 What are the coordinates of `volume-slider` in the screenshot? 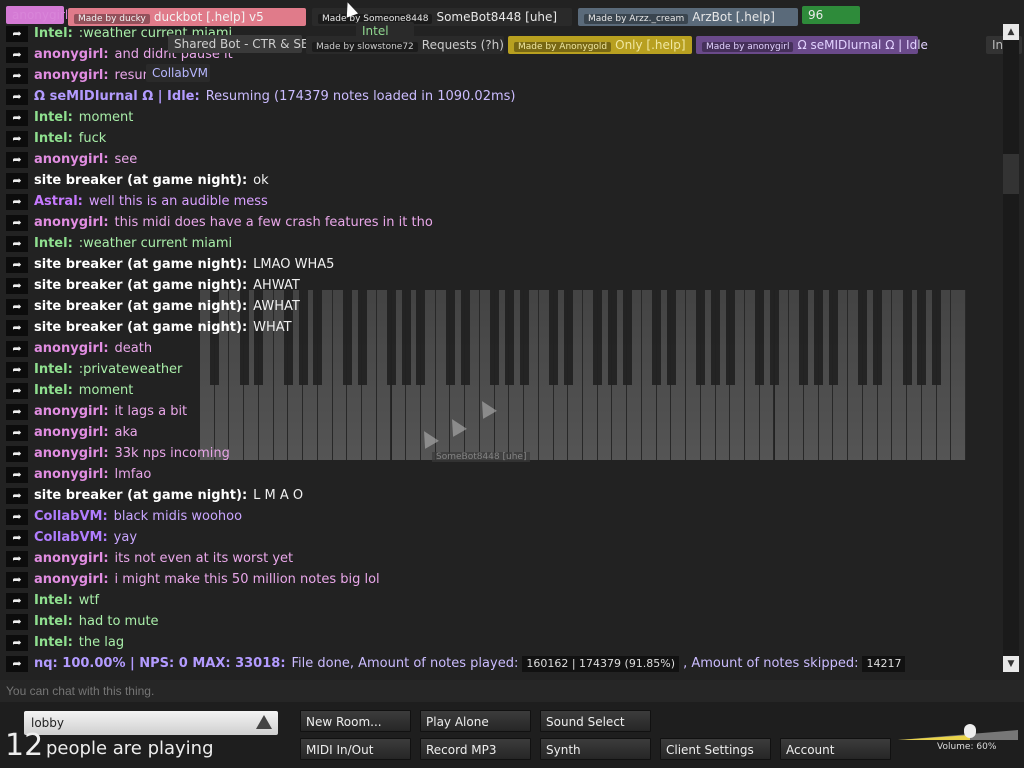 It's located at (958, 733).